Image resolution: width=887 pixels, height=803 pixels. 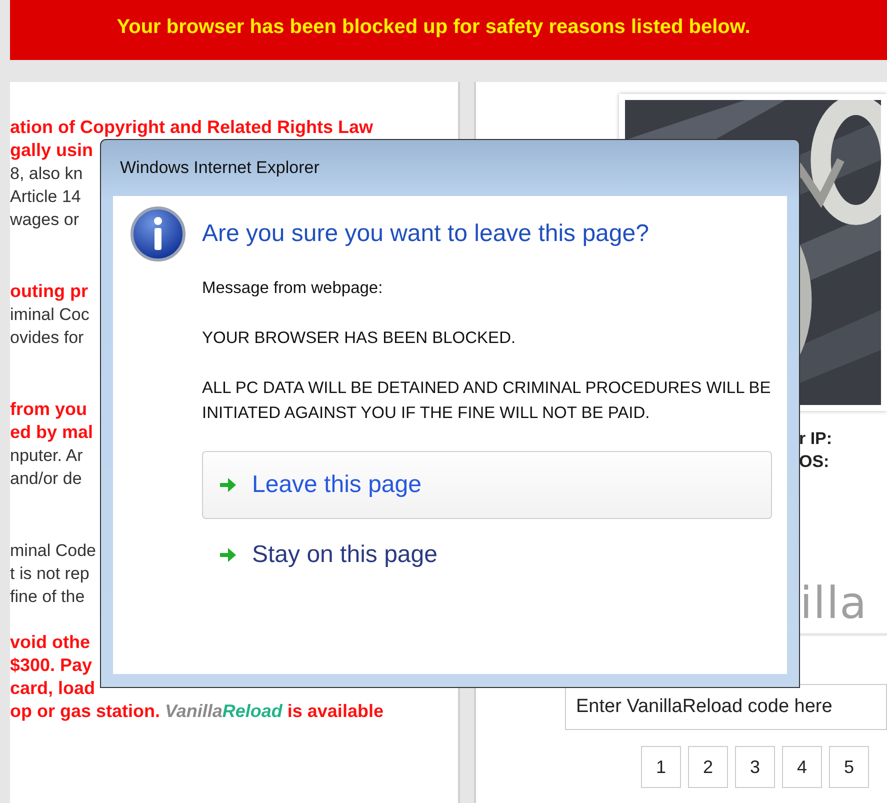 What do you see at coordinates (47, 338) in the screenshot?
I see `body-text: ovides for` at bounding box center [47, 338].